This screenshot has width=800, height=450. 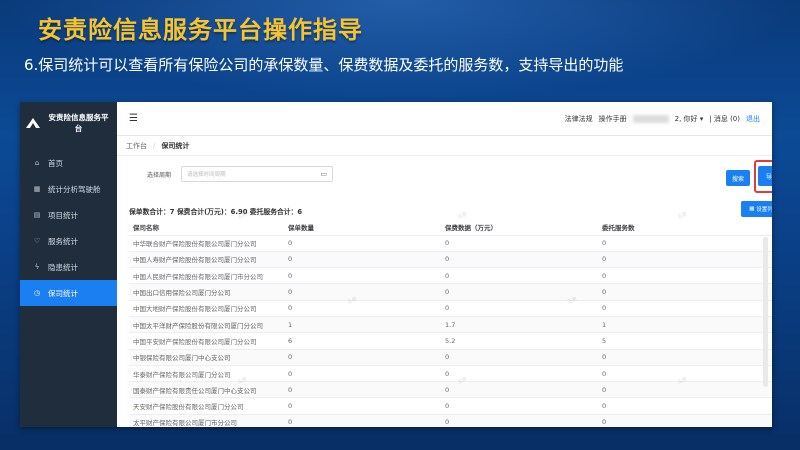 What do you see at coordinates (63, 215) in the screenshot?
I see `sidebar-item-label: 项目统计` at bounding box center [63, 215].